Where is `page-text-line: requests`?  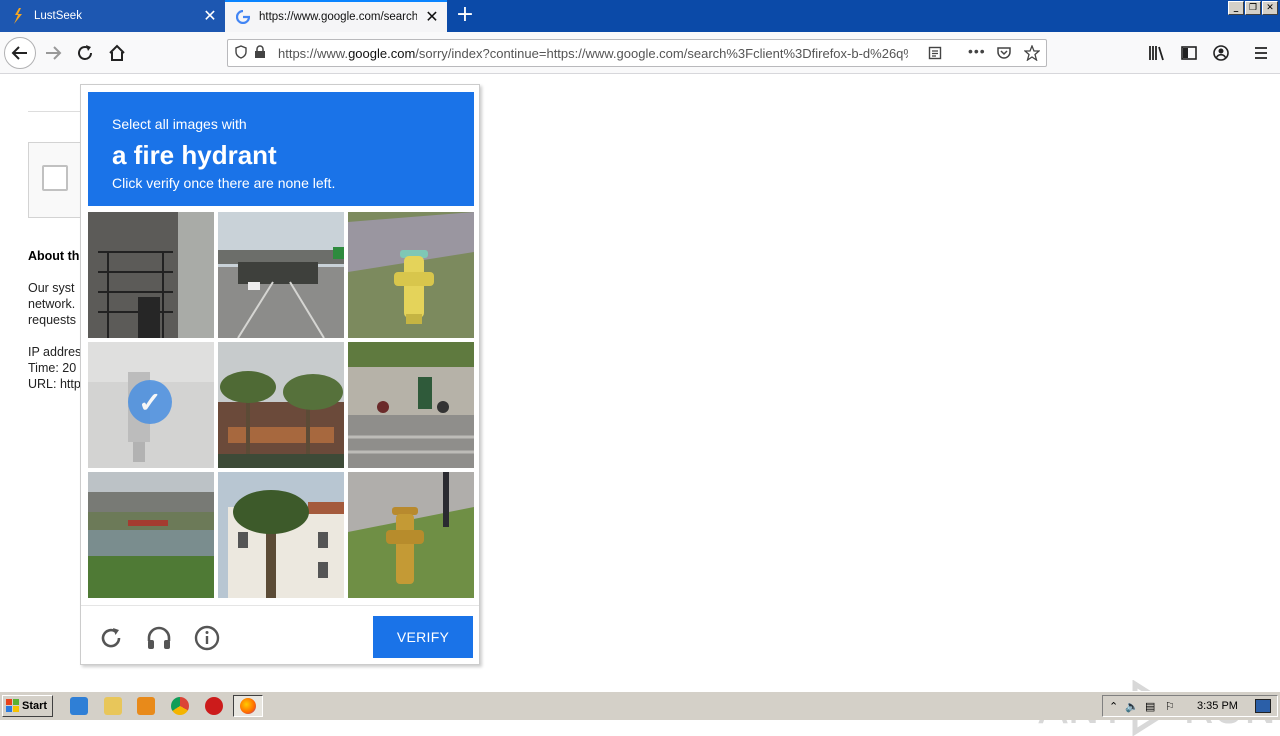
page-text-line: requests is located at coordinates (52, 320).